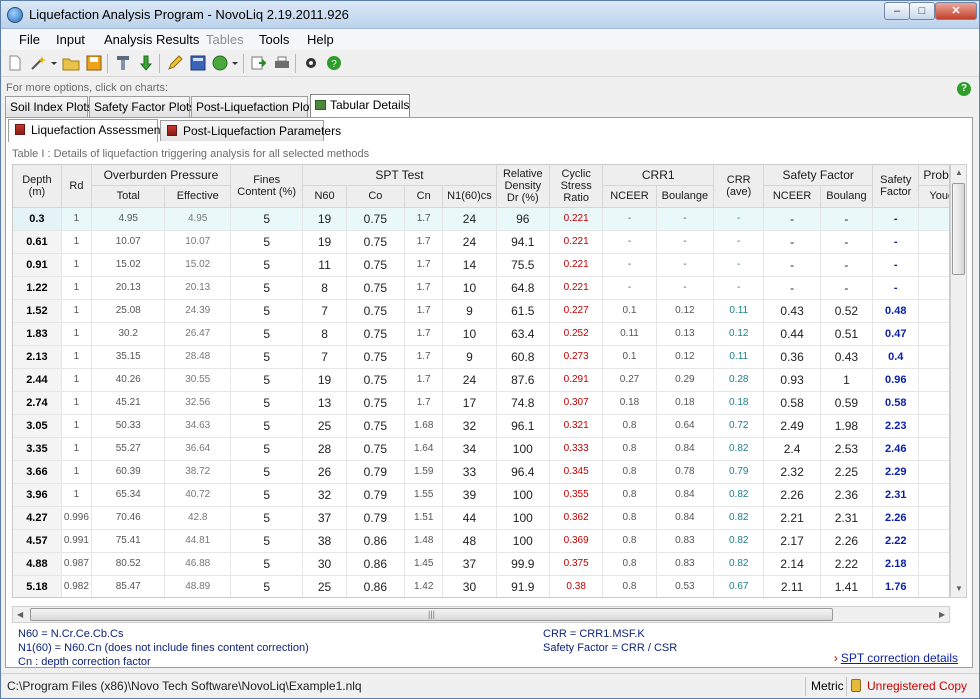 This screenshot has width=980, height=699. Describe the element at coordinates (142, 106) in the screenshot. I see `tab-safety-factor-plots: Safety Factor Plots` at that location.